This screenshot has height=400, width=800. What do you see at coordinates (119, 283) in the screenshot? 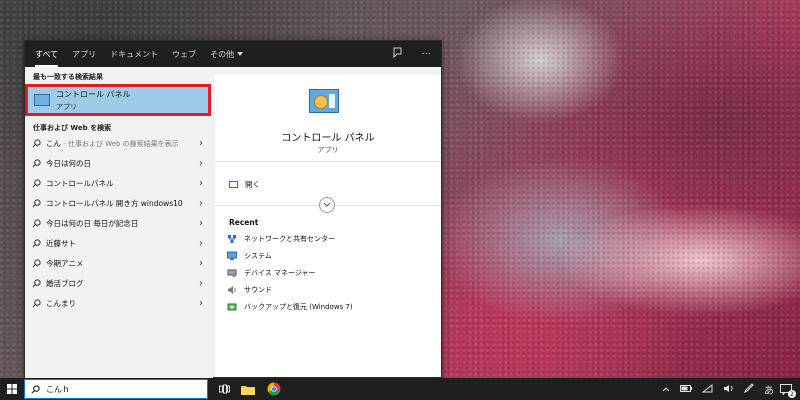
I see `web-result-item: 婚活ブログ ›` at bounding box center [119, 283].